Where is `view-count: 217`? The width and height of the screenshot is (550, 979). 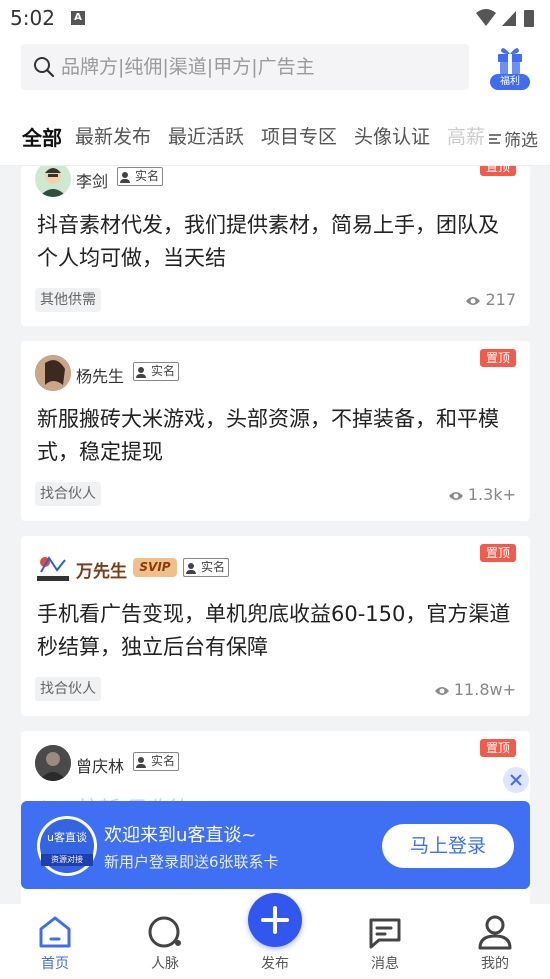
view-count: 217 is located at coordinates (490, 299).